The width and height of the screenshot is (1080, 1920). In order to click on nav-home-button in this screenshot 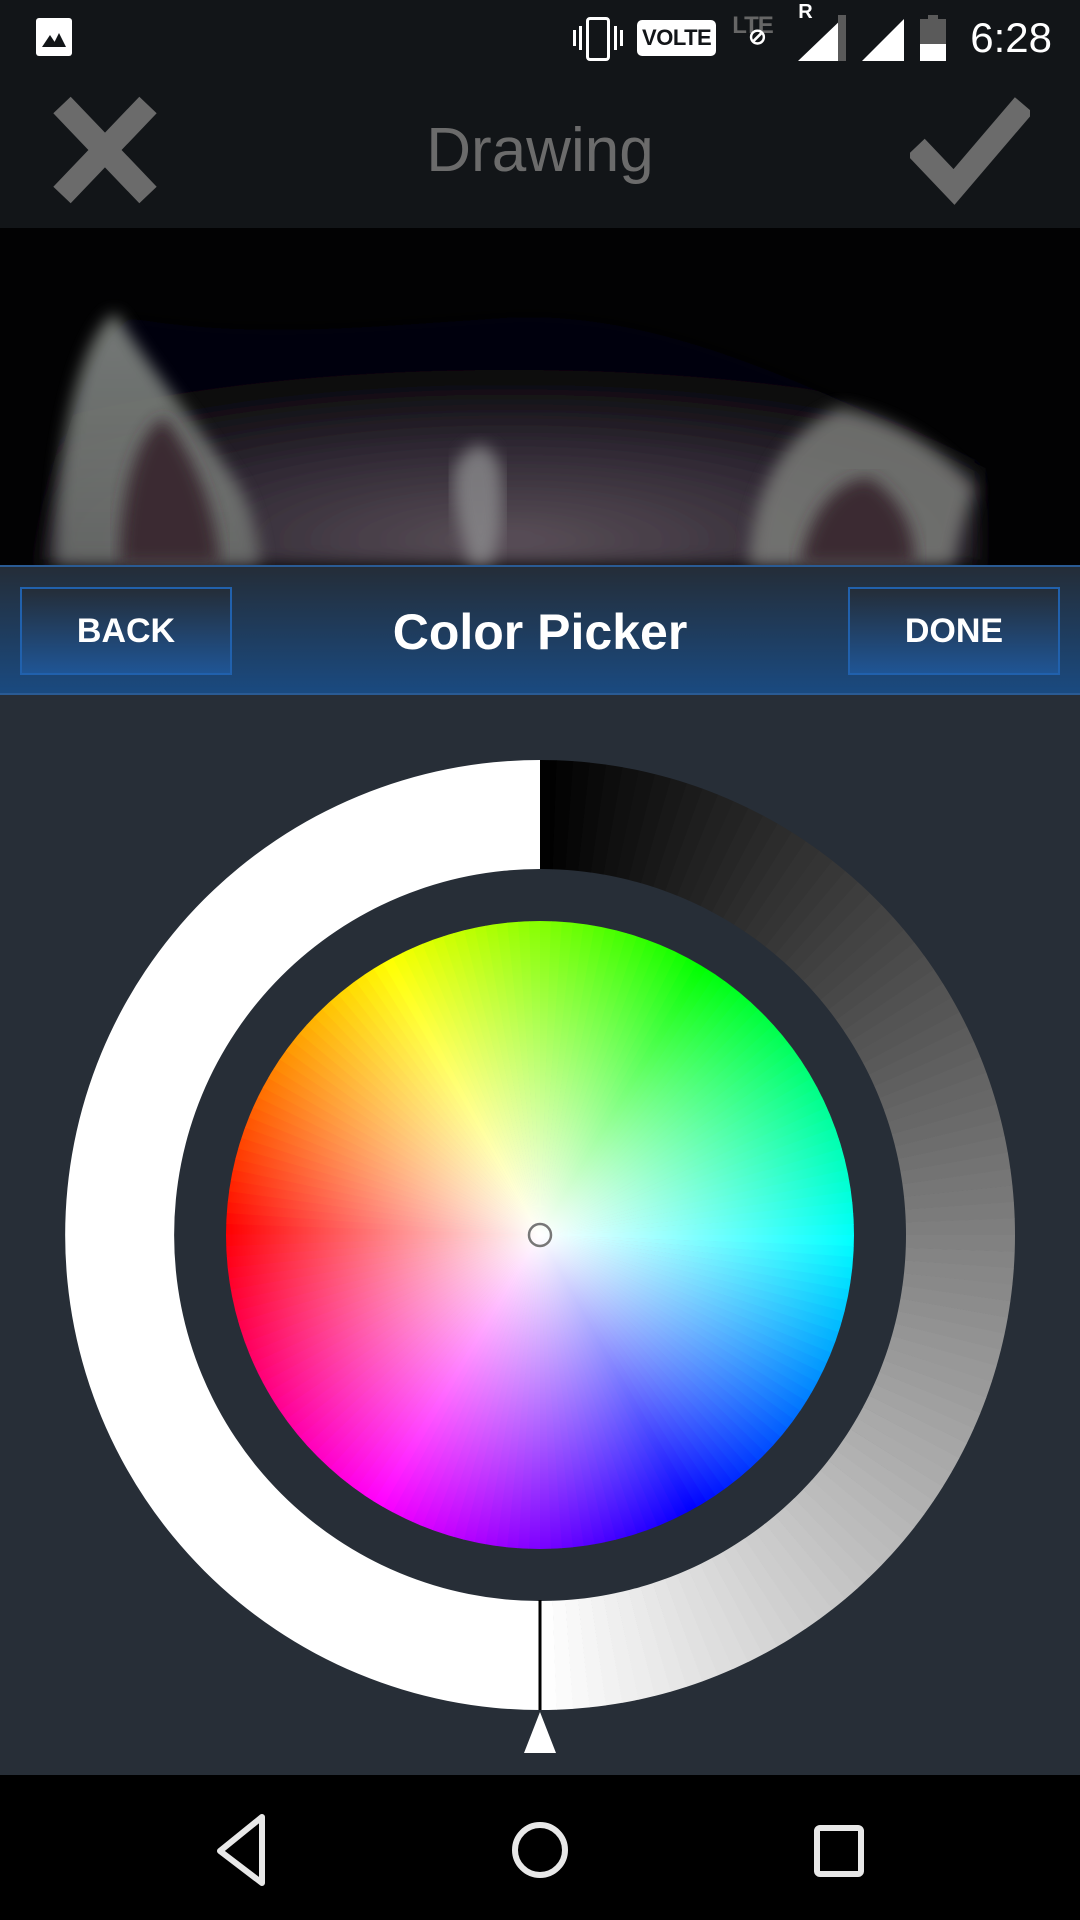, I will do `click(540, 1850)`.